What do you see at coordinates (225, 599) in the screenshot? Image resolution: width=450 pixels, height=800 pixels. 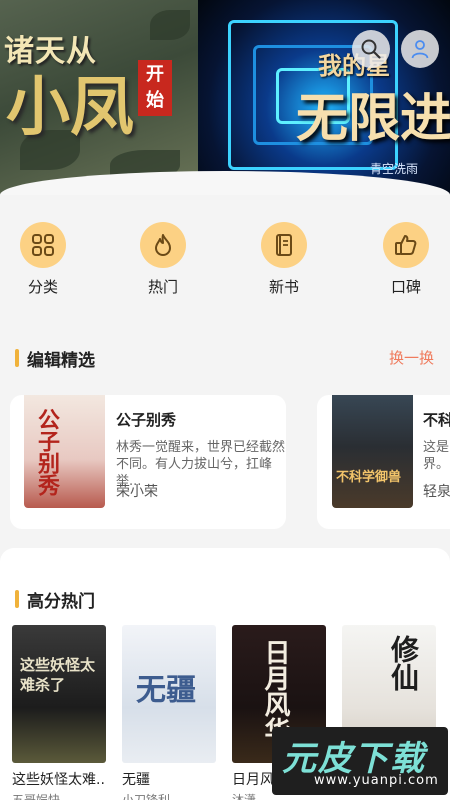 I see `hot-header: 高分热门` at bounding box center [225, 599].